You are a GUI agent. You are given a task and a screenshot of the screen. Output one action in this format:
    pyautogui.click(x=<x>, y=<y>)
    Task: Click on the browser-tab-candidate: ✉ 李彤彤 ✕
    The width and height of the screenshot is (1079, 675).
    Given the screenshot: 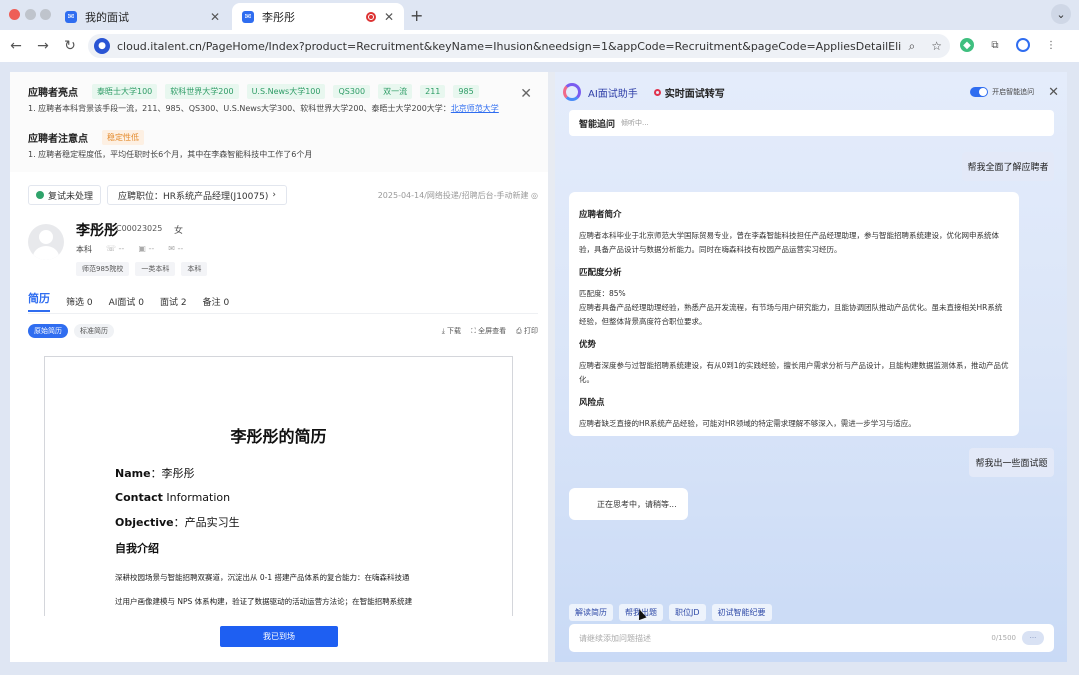 What is the action you would take?
    pyautogui.click(x=318, y=16)
    